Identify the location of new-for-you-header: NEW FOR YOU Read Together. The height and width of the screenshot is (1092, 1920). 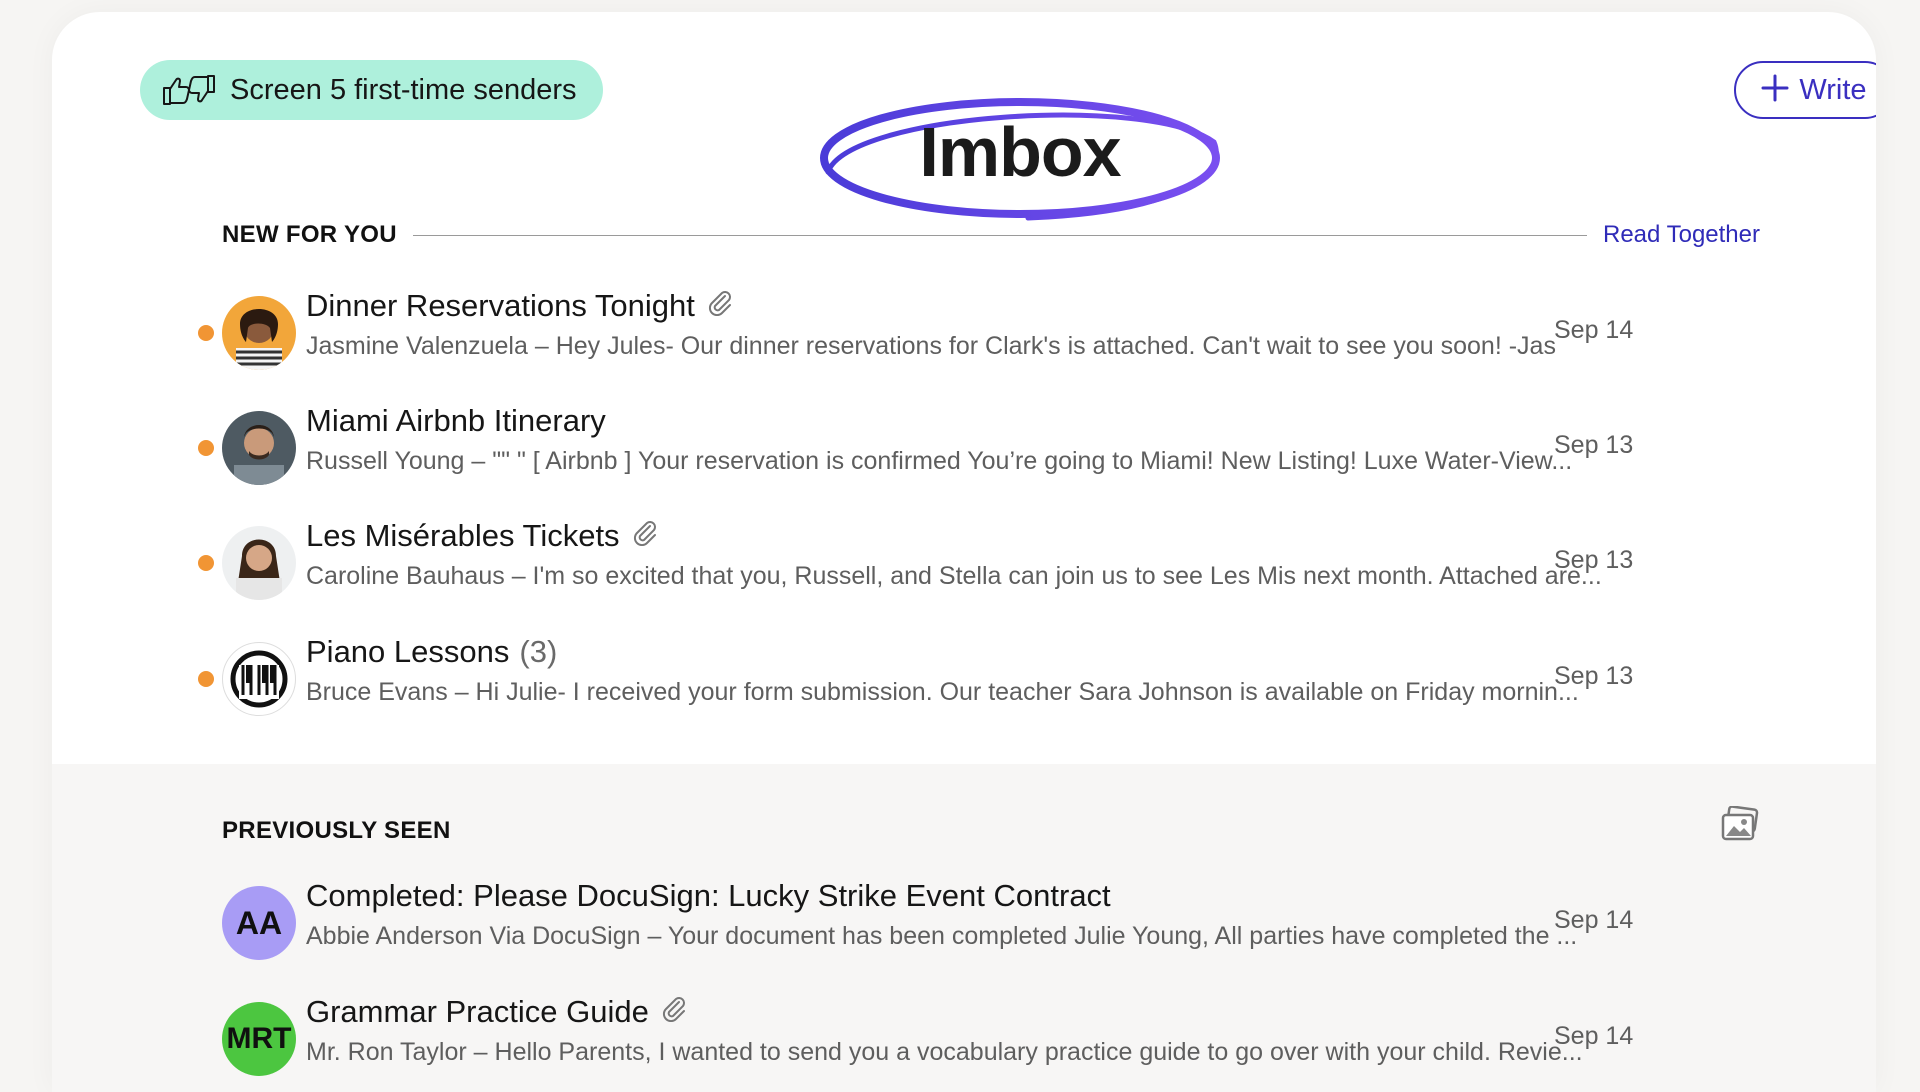
(991, 235).